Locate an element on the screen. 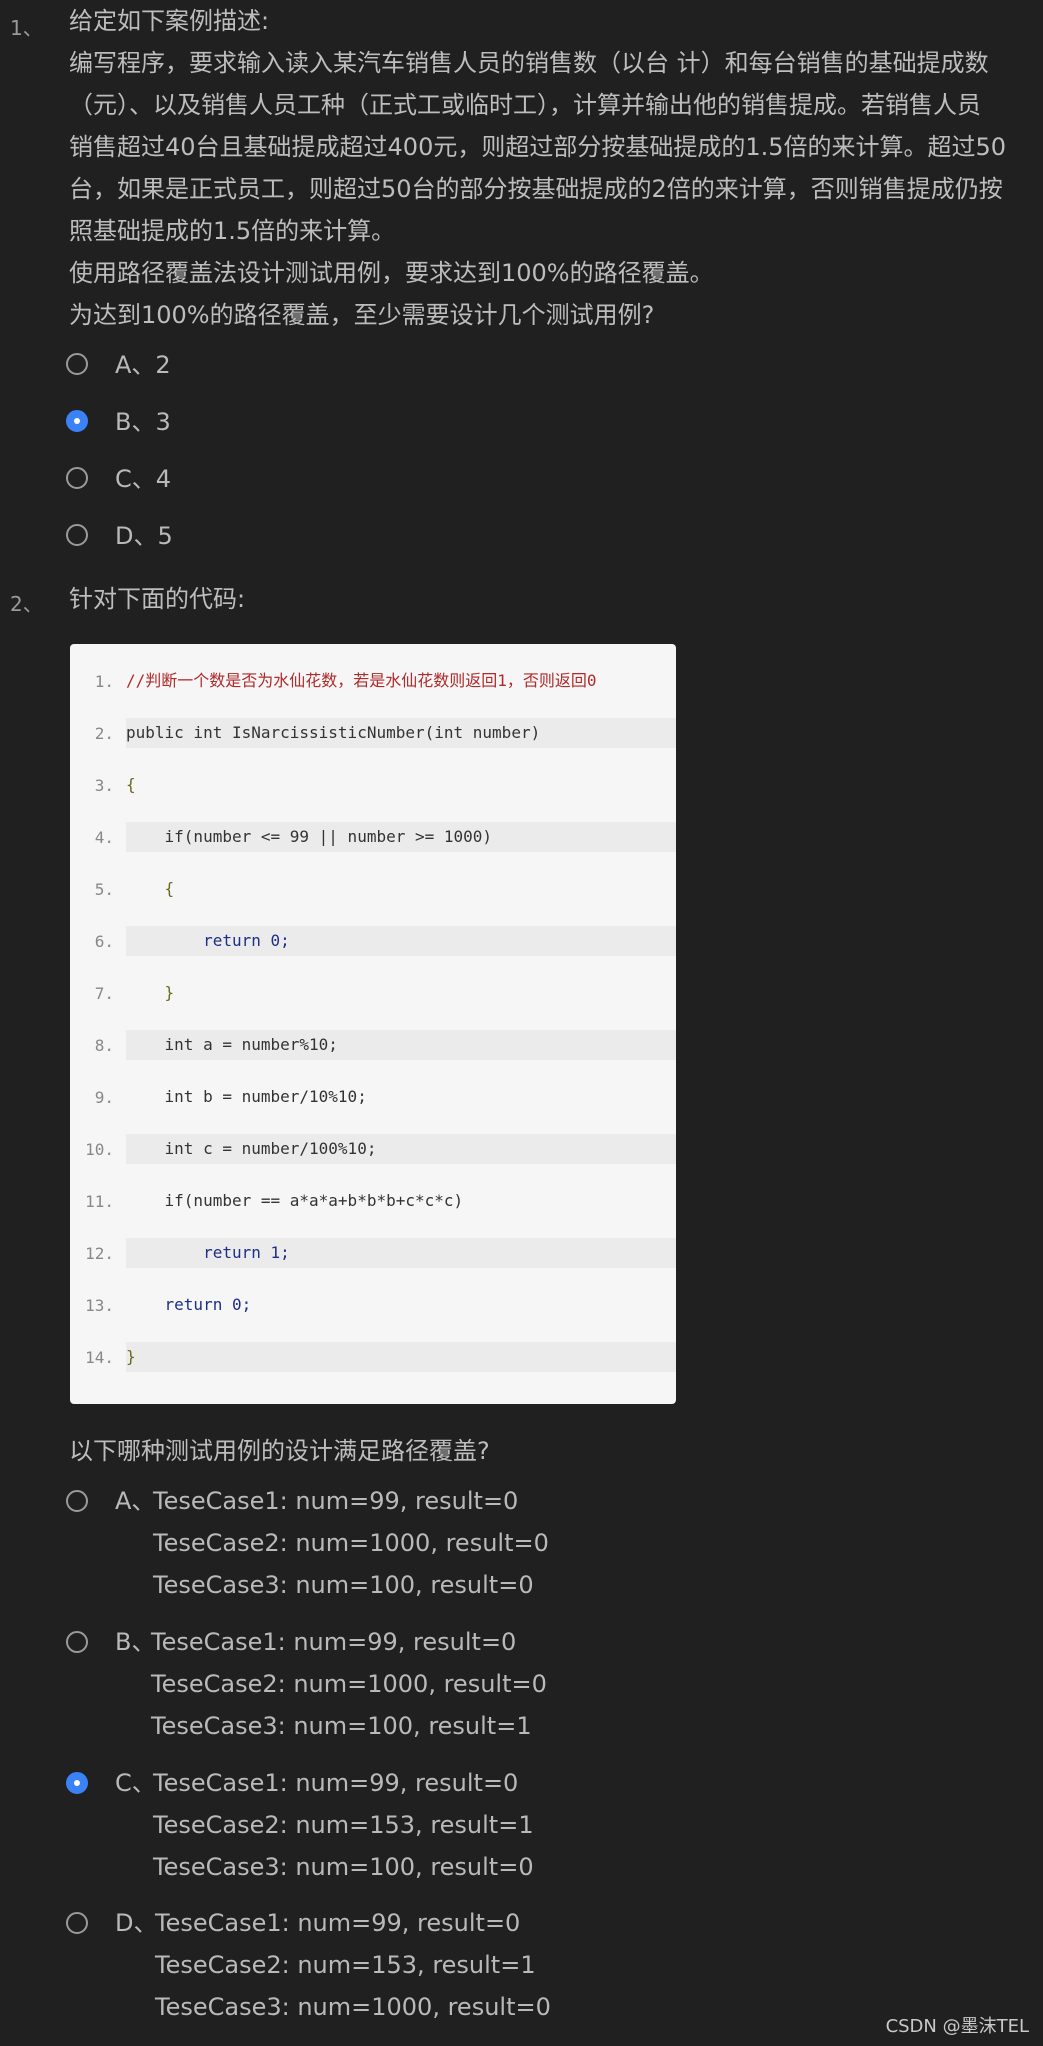 The width and height of the screenshot is (1043, 2046). code-text: if(number == a*a*a+b*b*b+c*c*c) is located at coordinates (295, 1200).